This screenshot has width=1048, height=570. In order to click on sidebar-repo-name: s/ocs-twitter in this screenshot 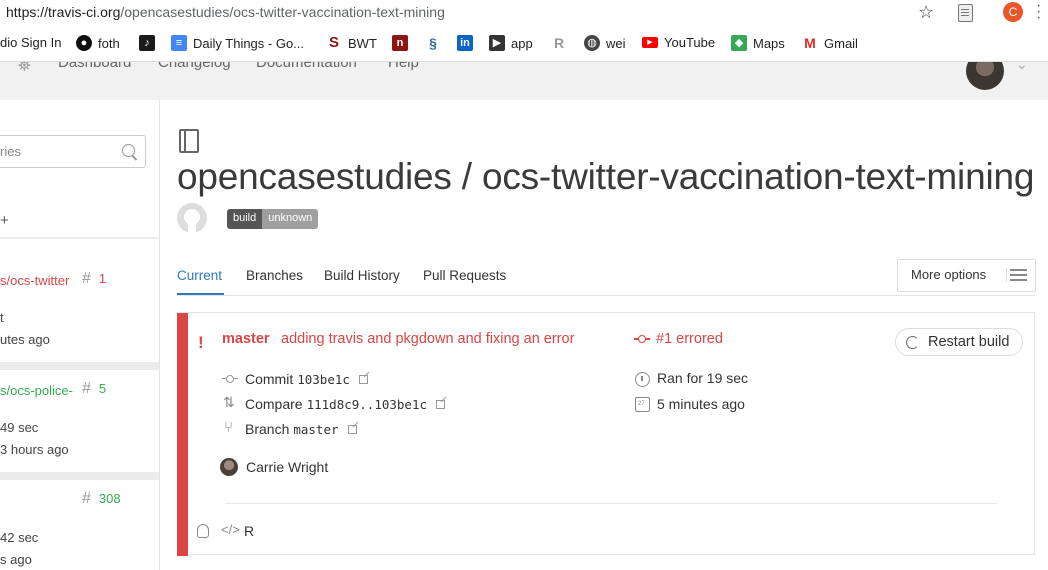, I will do `click(34, 280)`.